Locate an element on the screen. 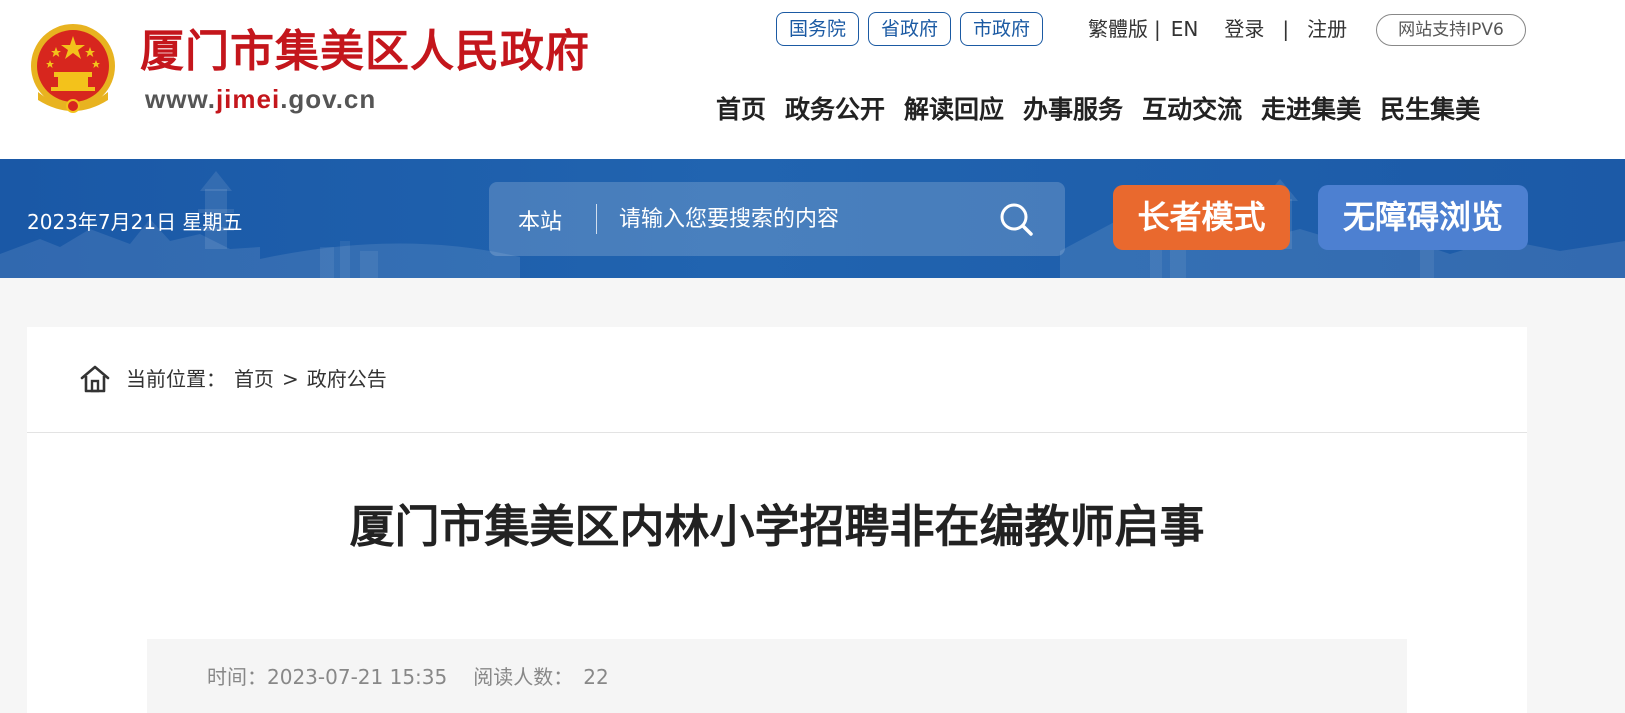 The image size is (1625, 713). link-login: 登录 is located at coordinates (1244, 29).